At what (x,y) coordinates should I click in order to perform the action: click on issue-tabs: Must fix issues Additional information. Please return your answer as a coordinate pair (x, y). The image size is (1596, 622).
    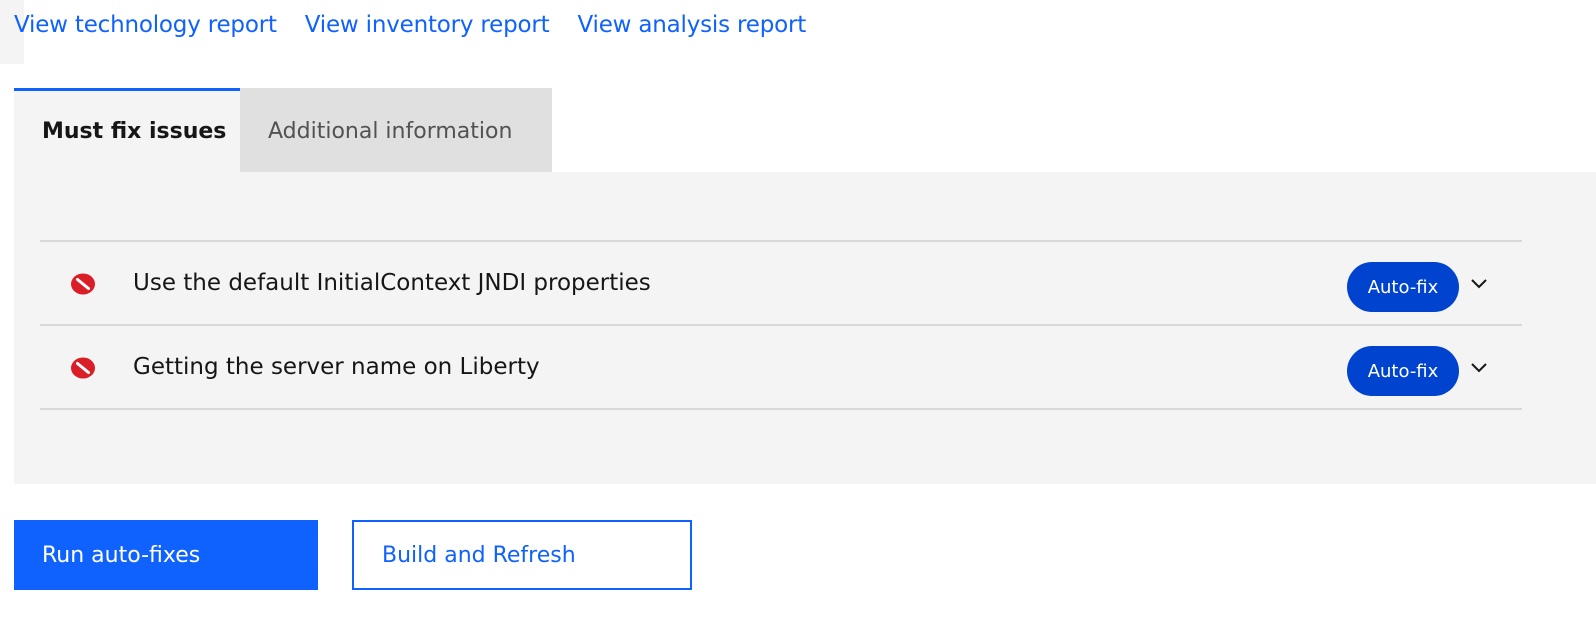
    Looking at the image, I should click on (283, 130).